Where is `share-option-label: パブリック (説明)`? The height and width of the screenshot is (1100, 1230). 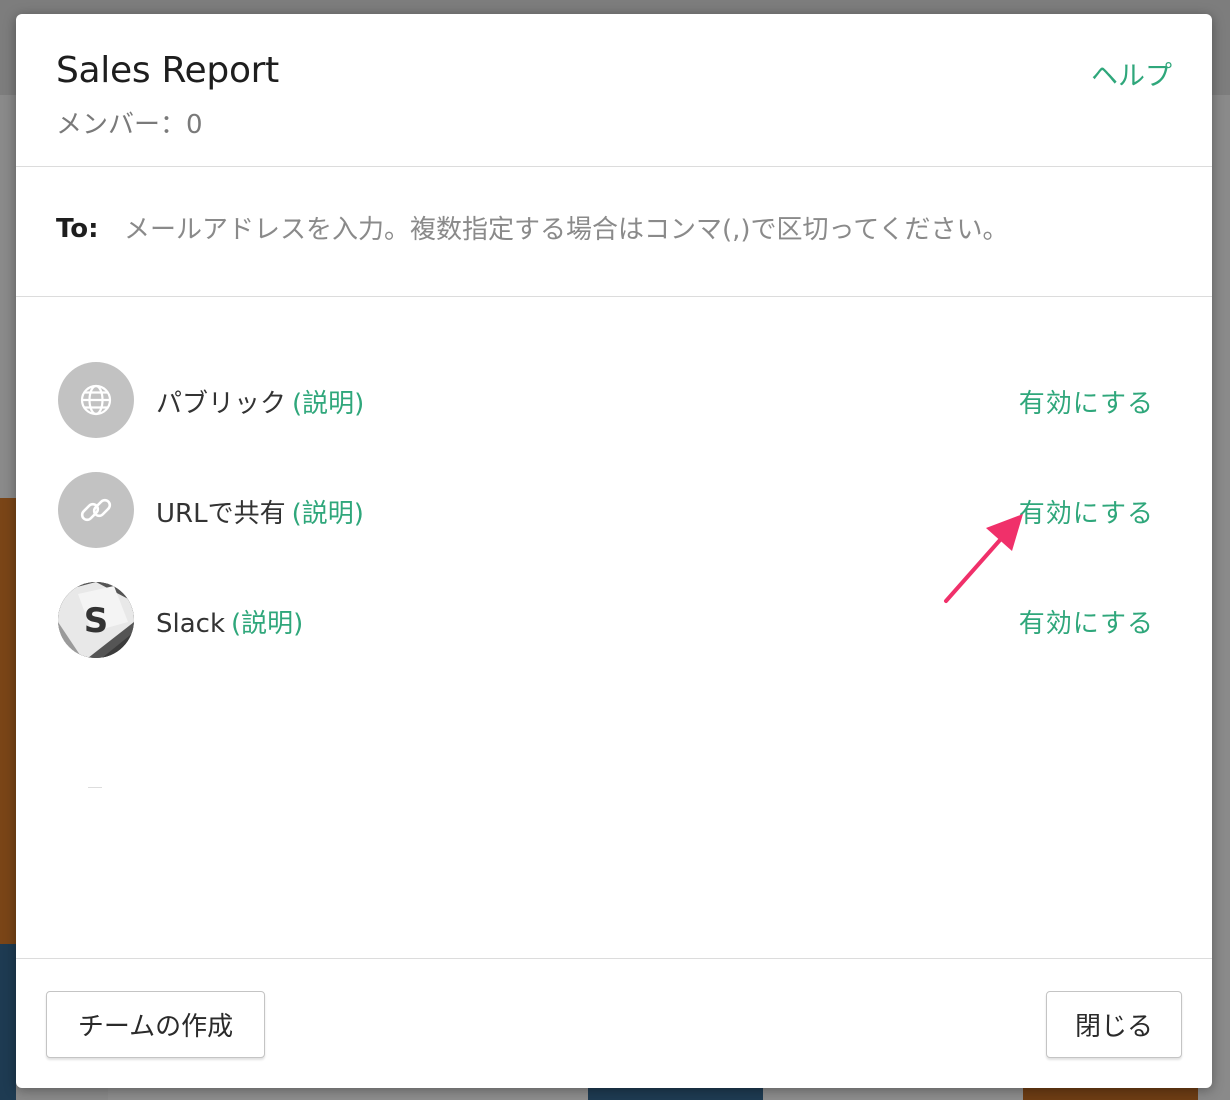 share-option-label: パブリック (説明) is located at coordinates (260, 401).